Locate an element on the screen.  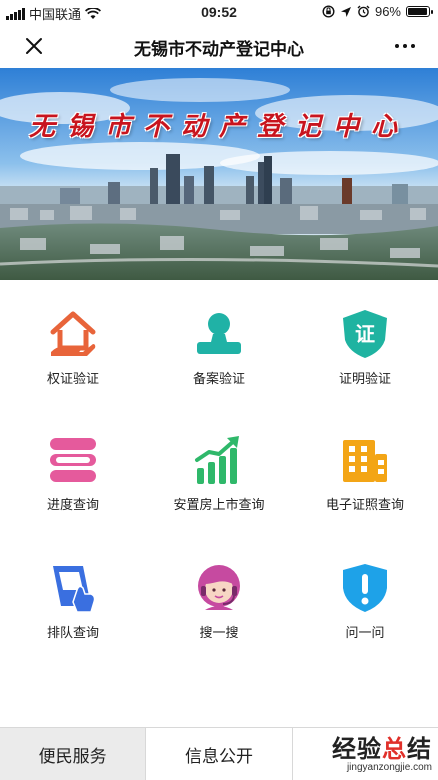
grid-item-queue-query: 排队查询 is located at coordinates (73, 594).